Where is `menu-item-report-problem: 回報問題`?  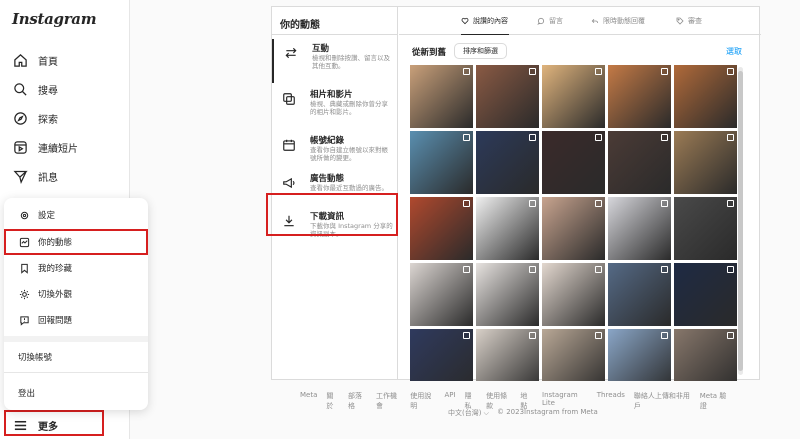 menu-item-report-problem: 回報問題 is located at coordinates (45, 320).